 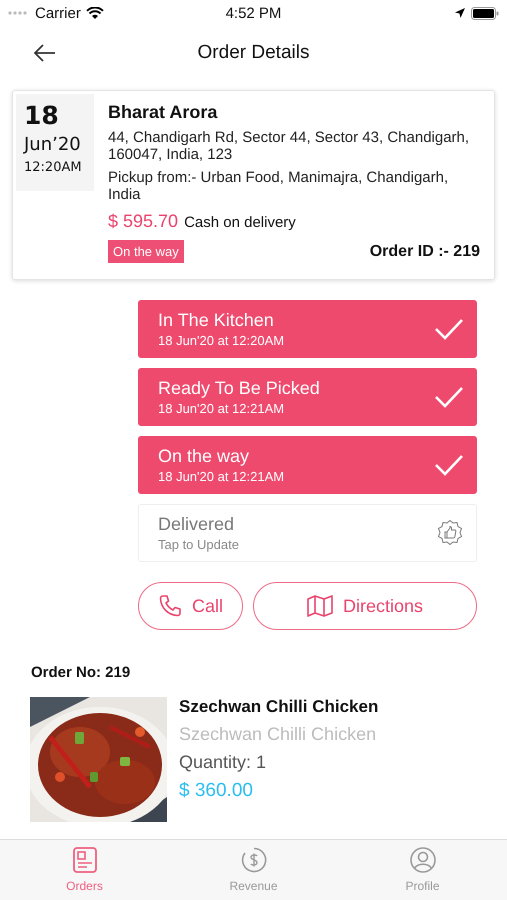 I want to click on item-description: Szechwan Chilli Chicken, so click(x=278, y=734).